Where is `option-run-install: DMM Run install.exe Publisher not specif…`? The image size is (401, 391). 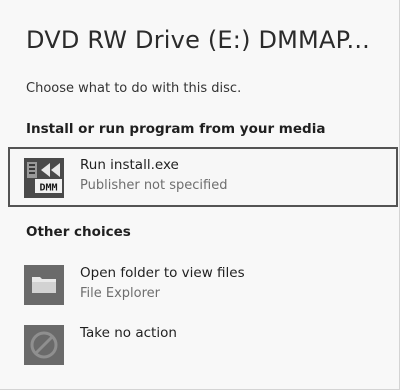
option-run-install: DMM Run install.exe Publisher not specif… is located at coordinates (203, 177).